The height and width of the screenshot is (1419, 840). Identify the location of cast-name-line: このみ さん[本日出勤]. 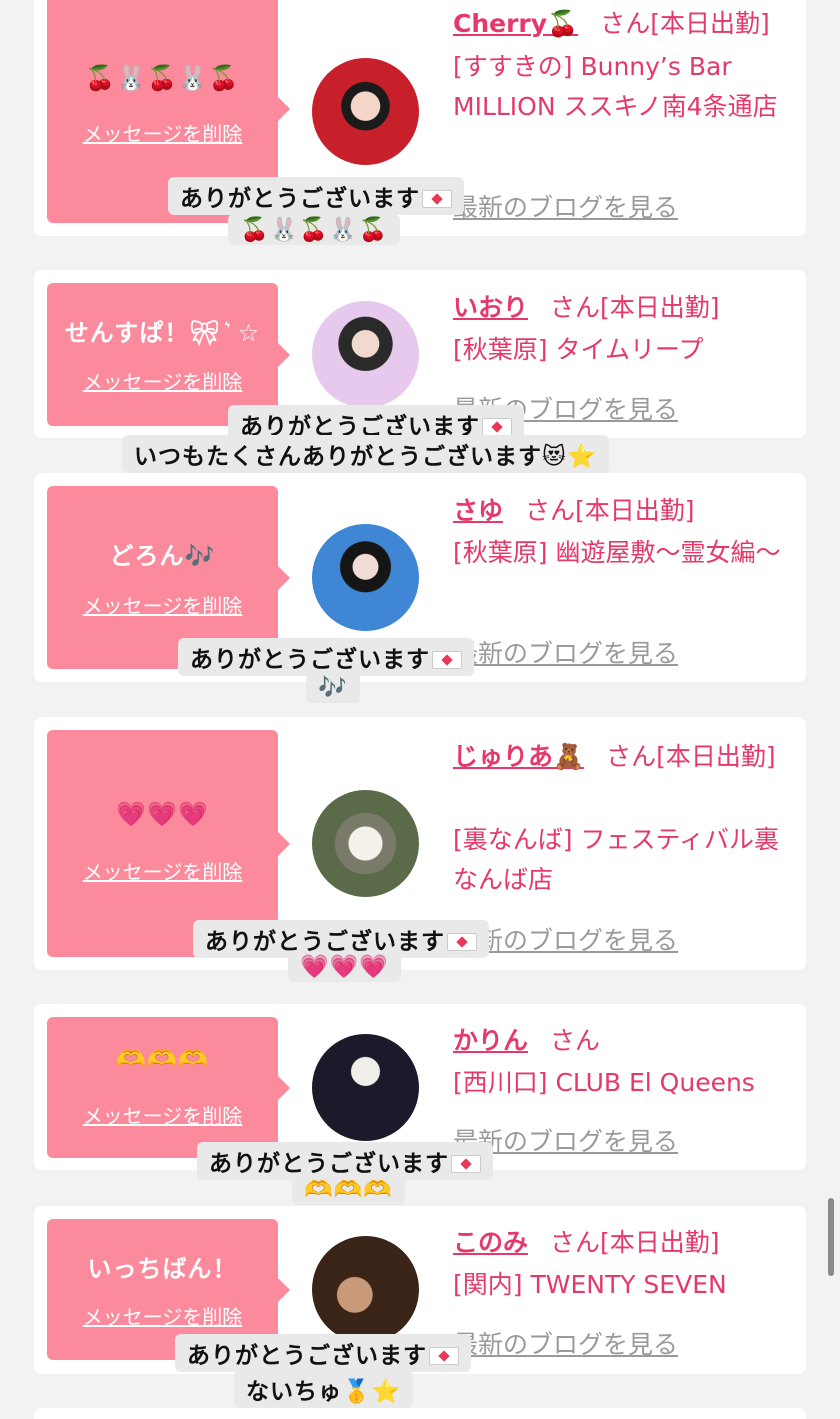
(586, 1241).